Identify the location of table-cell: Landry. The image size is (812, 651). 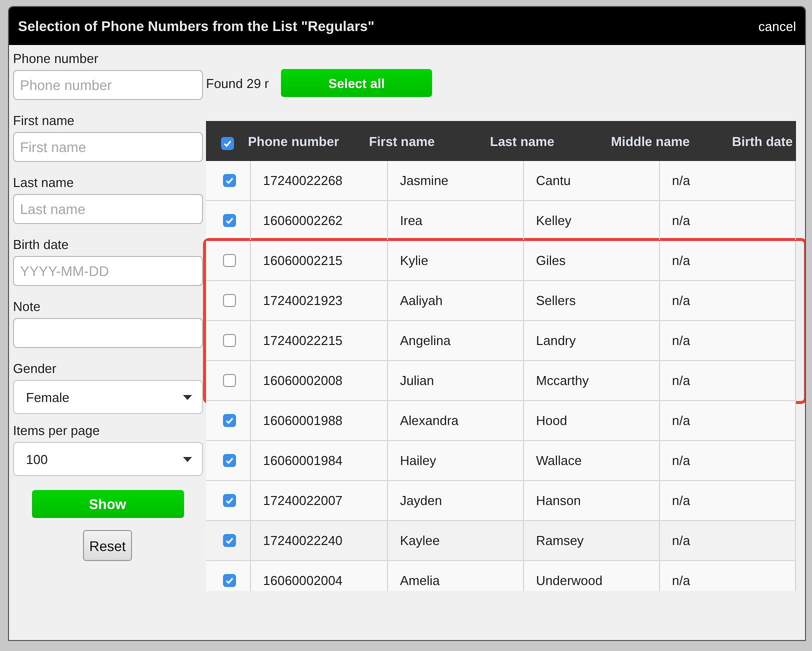
(556, 340).